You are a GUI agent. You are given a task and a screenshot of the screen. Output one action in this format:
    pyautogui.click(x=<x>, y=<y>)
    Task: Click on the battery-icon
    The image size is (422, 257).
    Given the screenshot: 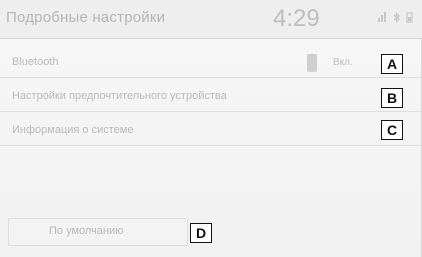 What is the action you would take?
    pyautogui.click(x=409, y=19)
    